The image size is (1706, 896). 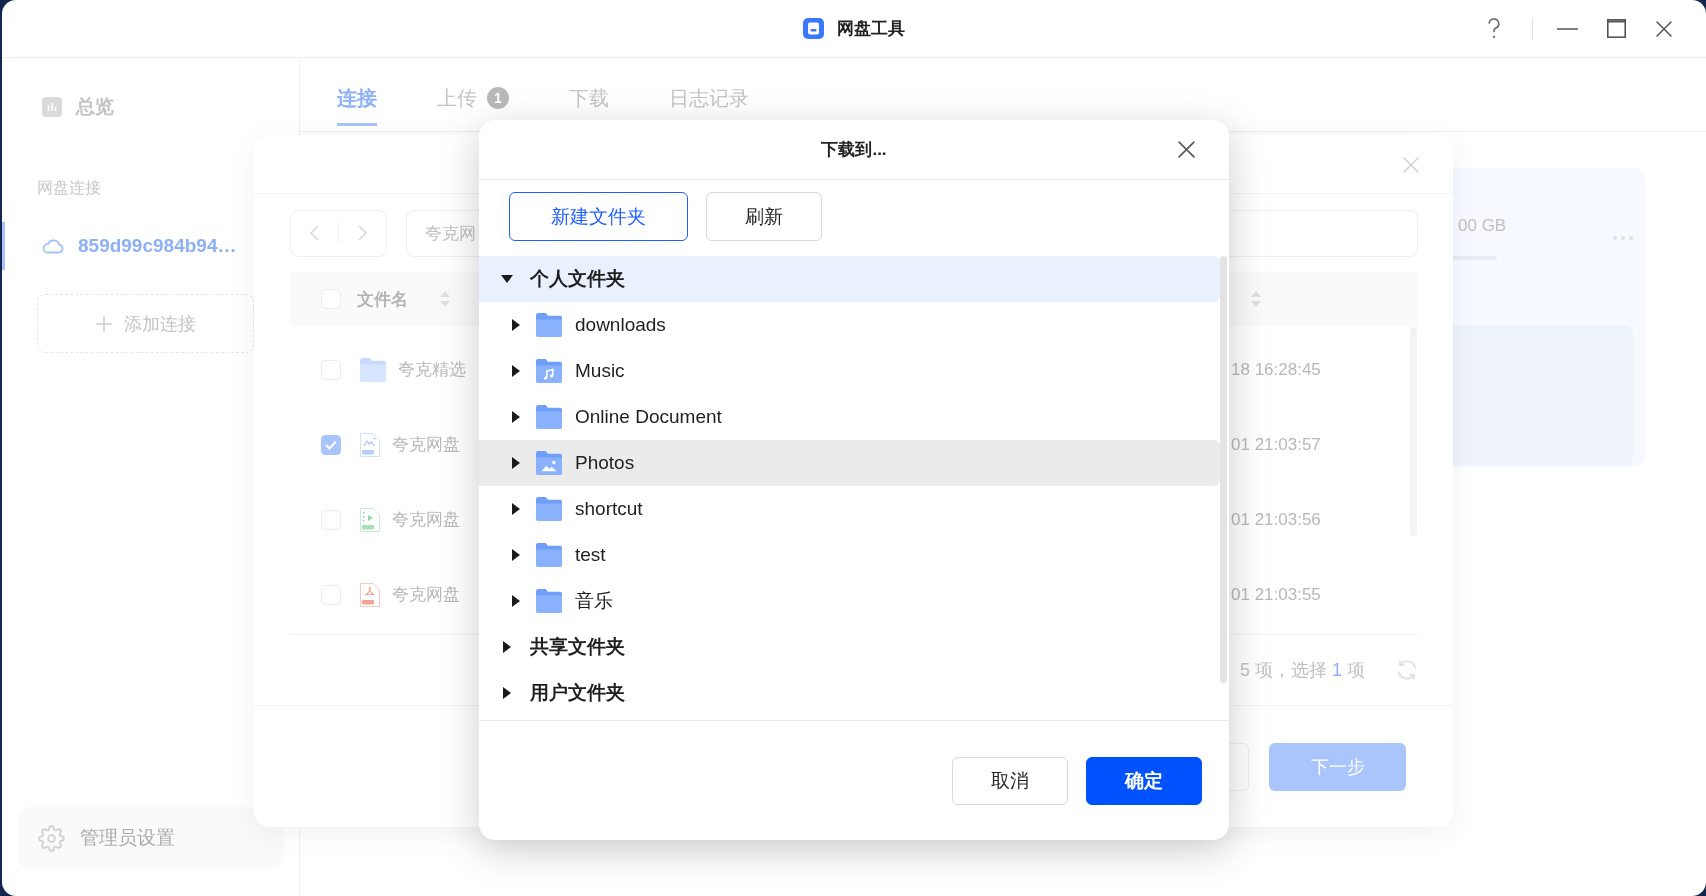 I want to click on selection-status: 5 项，选择 1 项, so click(x=1303, y=670).